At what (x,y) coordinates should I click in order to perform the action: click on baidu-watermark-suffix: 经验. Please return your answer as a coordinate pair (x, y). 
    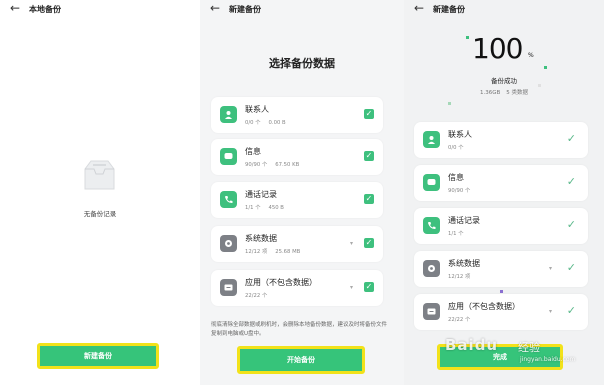
    Looking at the image, I should click on (529, 347).